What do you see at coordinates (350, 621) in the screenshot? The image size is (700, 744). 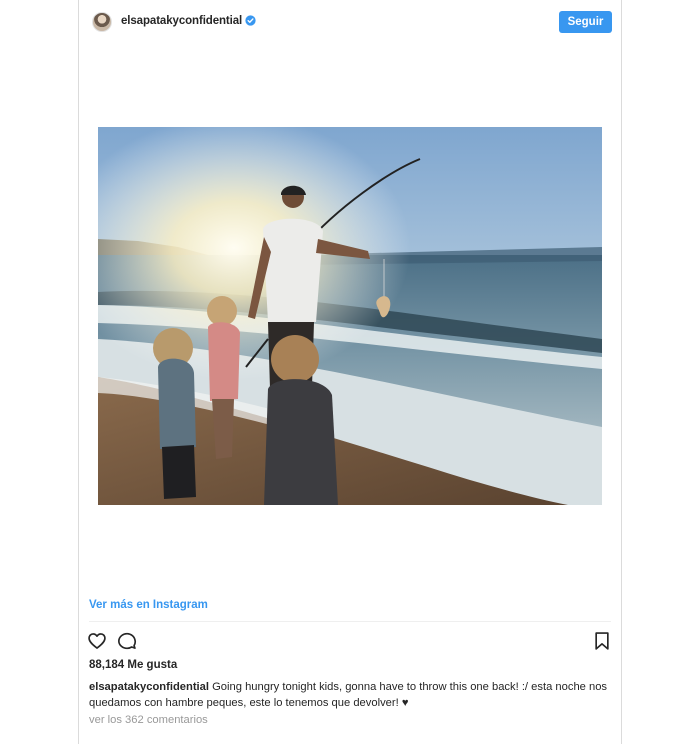 I see `divider` at bounding box center [350, 621].